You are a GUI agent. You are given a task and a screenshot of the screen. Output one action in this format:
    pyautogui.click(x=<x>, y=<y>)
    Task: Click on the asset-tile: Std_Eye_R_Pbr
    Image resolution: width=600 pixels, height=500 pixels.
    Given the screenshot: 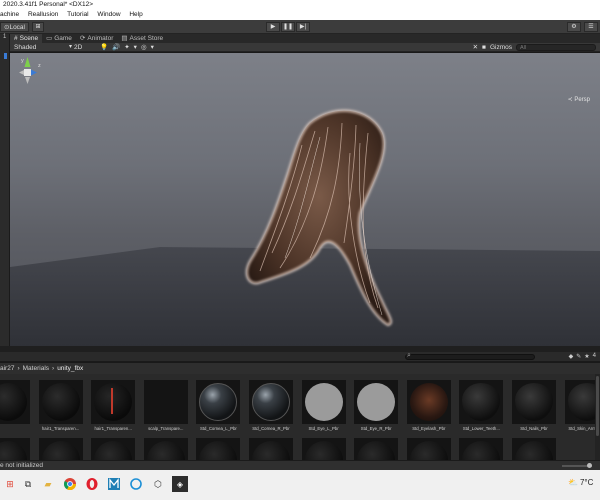 What is the action you would take?
    pyautogui.click(x=377, y=406)
    